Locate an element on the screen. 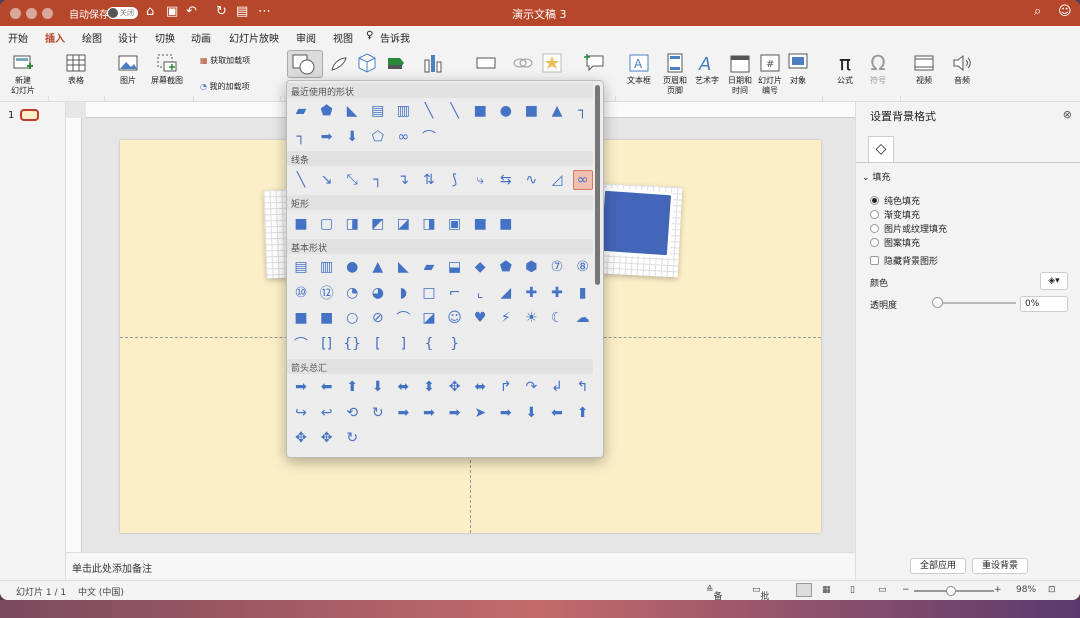 The image size is (1080, 618). notes-pane: 单击此处添加备注 is located at coordinates (460, 565).